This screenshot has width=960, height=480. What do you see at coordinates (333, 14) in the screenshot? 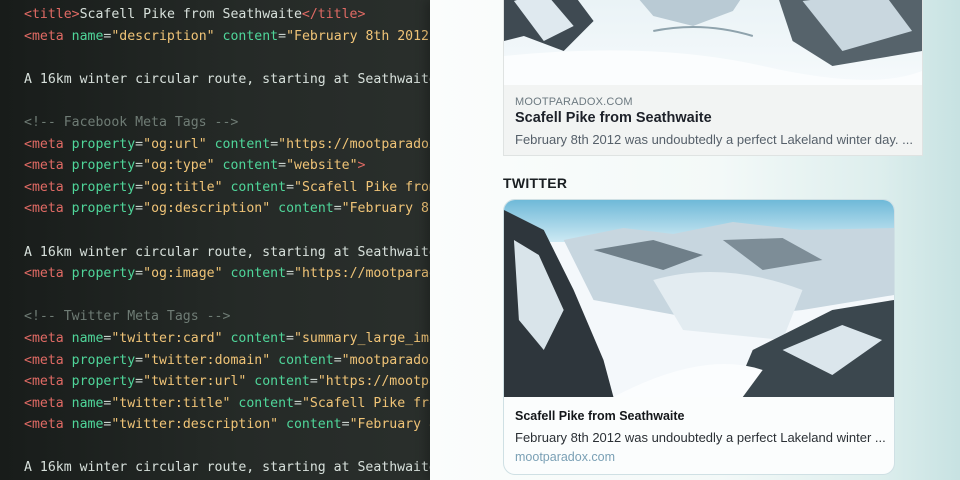
I see `code-token-tag: </title>` at bounding box center [333, 14].